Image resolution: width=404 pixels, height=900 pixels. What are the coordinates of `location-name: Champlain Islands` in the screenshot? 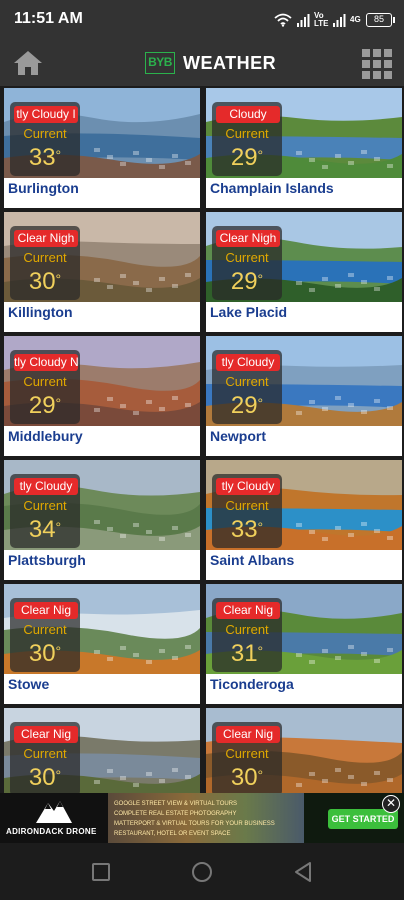 It's located at (272, 188).